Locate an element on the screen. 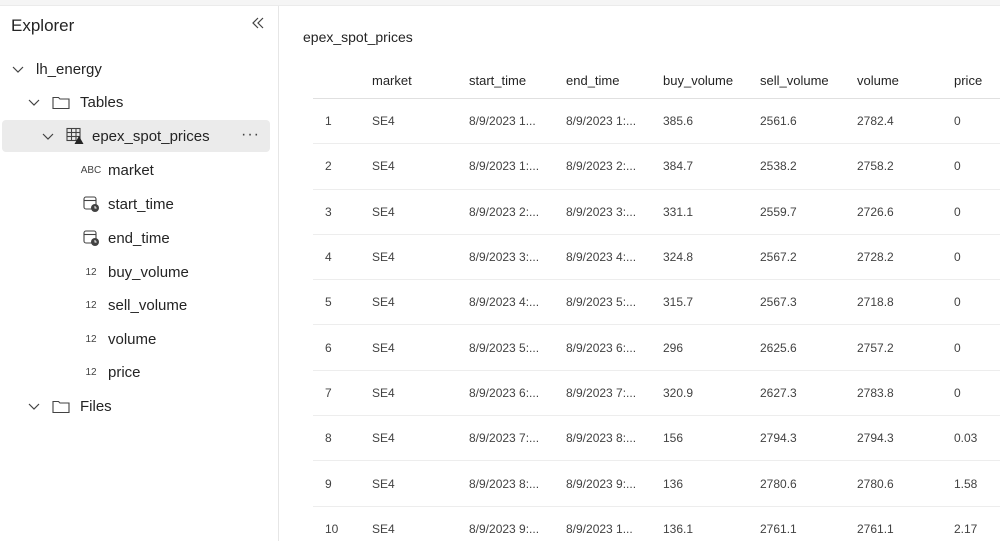 This screenshot has width=1000, height=541. tree-item-column-volume: 12 volume is located at coordinates (118, 339).